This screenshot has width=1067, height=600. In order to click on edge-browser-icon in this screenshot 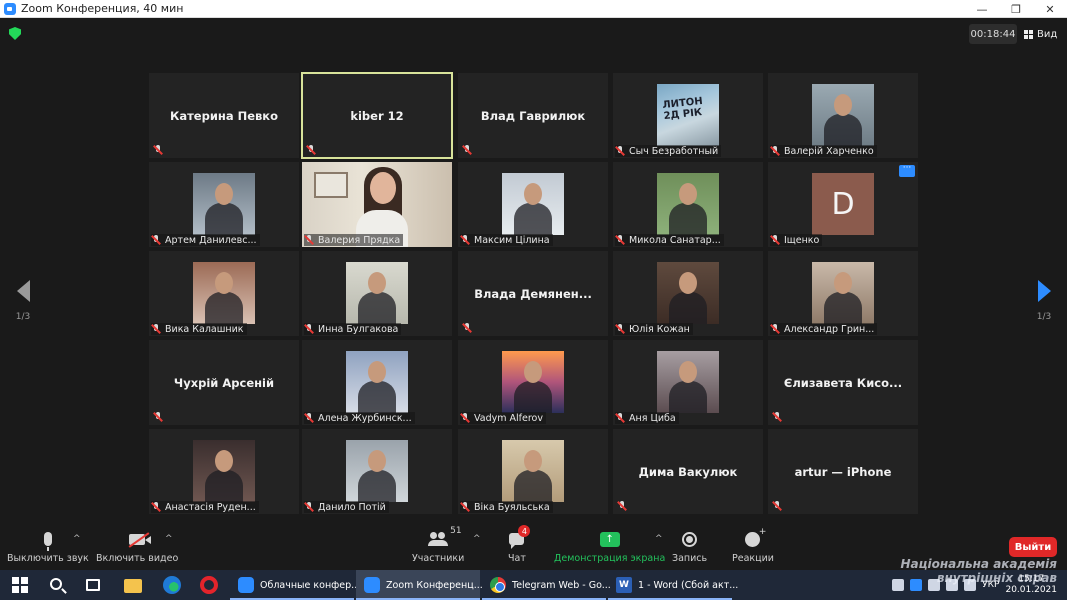, I will do `click(172, 585)`.